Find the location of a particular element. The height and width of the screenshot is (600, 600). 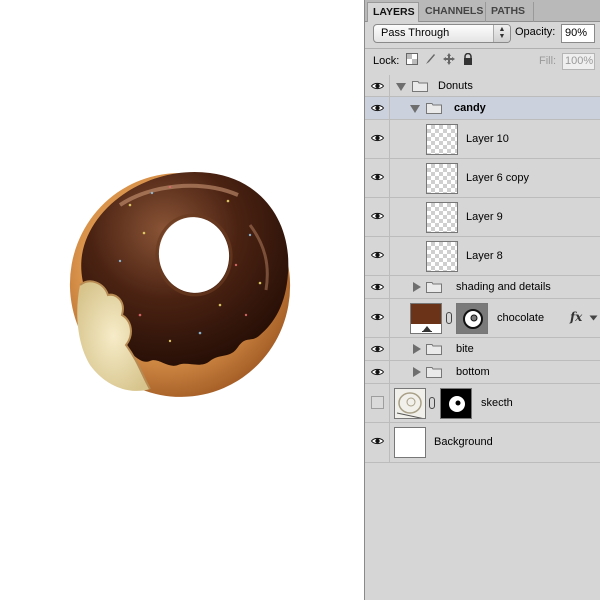

tab-channels: CHANNELS is located at coordinates (453, 12).